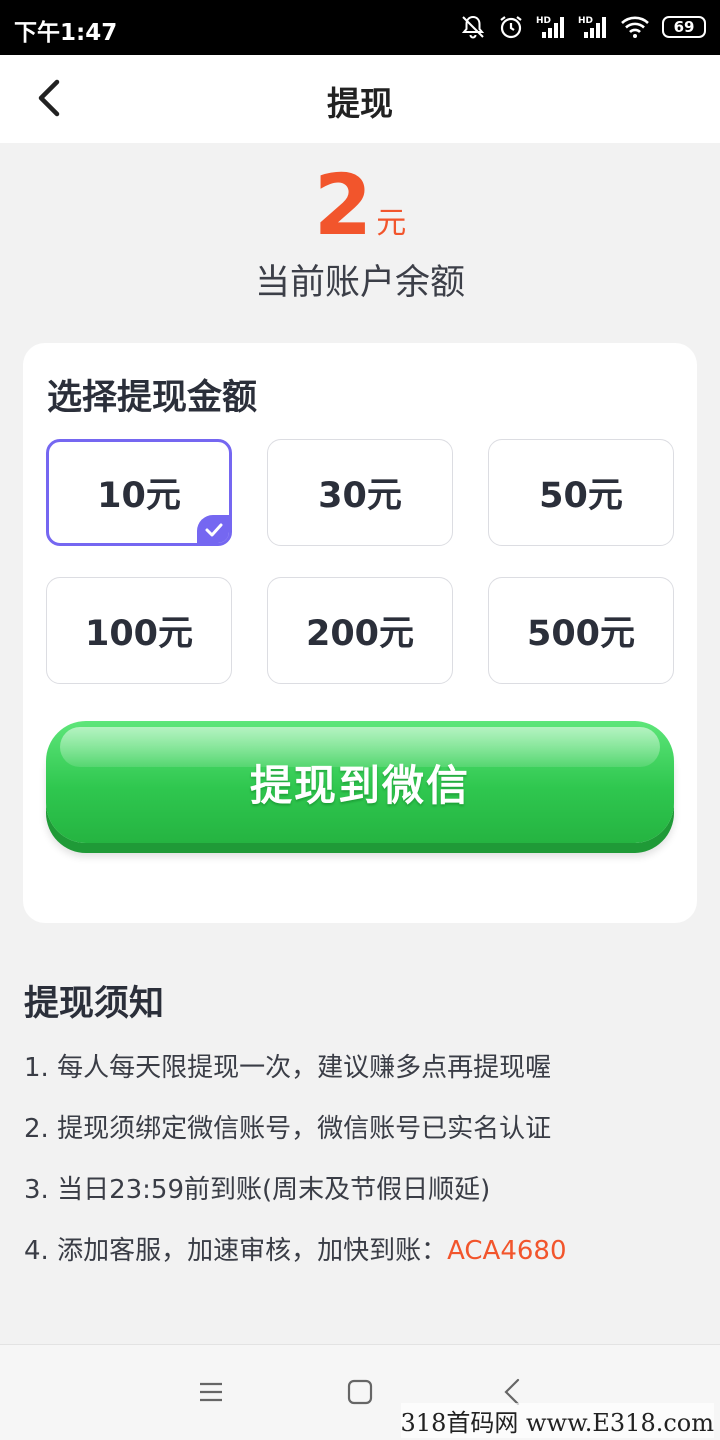  Describe the element at coordinates (360, 27) in the screenshot. I see `status-bar: 下午1:47 HD HD 69` at that location.